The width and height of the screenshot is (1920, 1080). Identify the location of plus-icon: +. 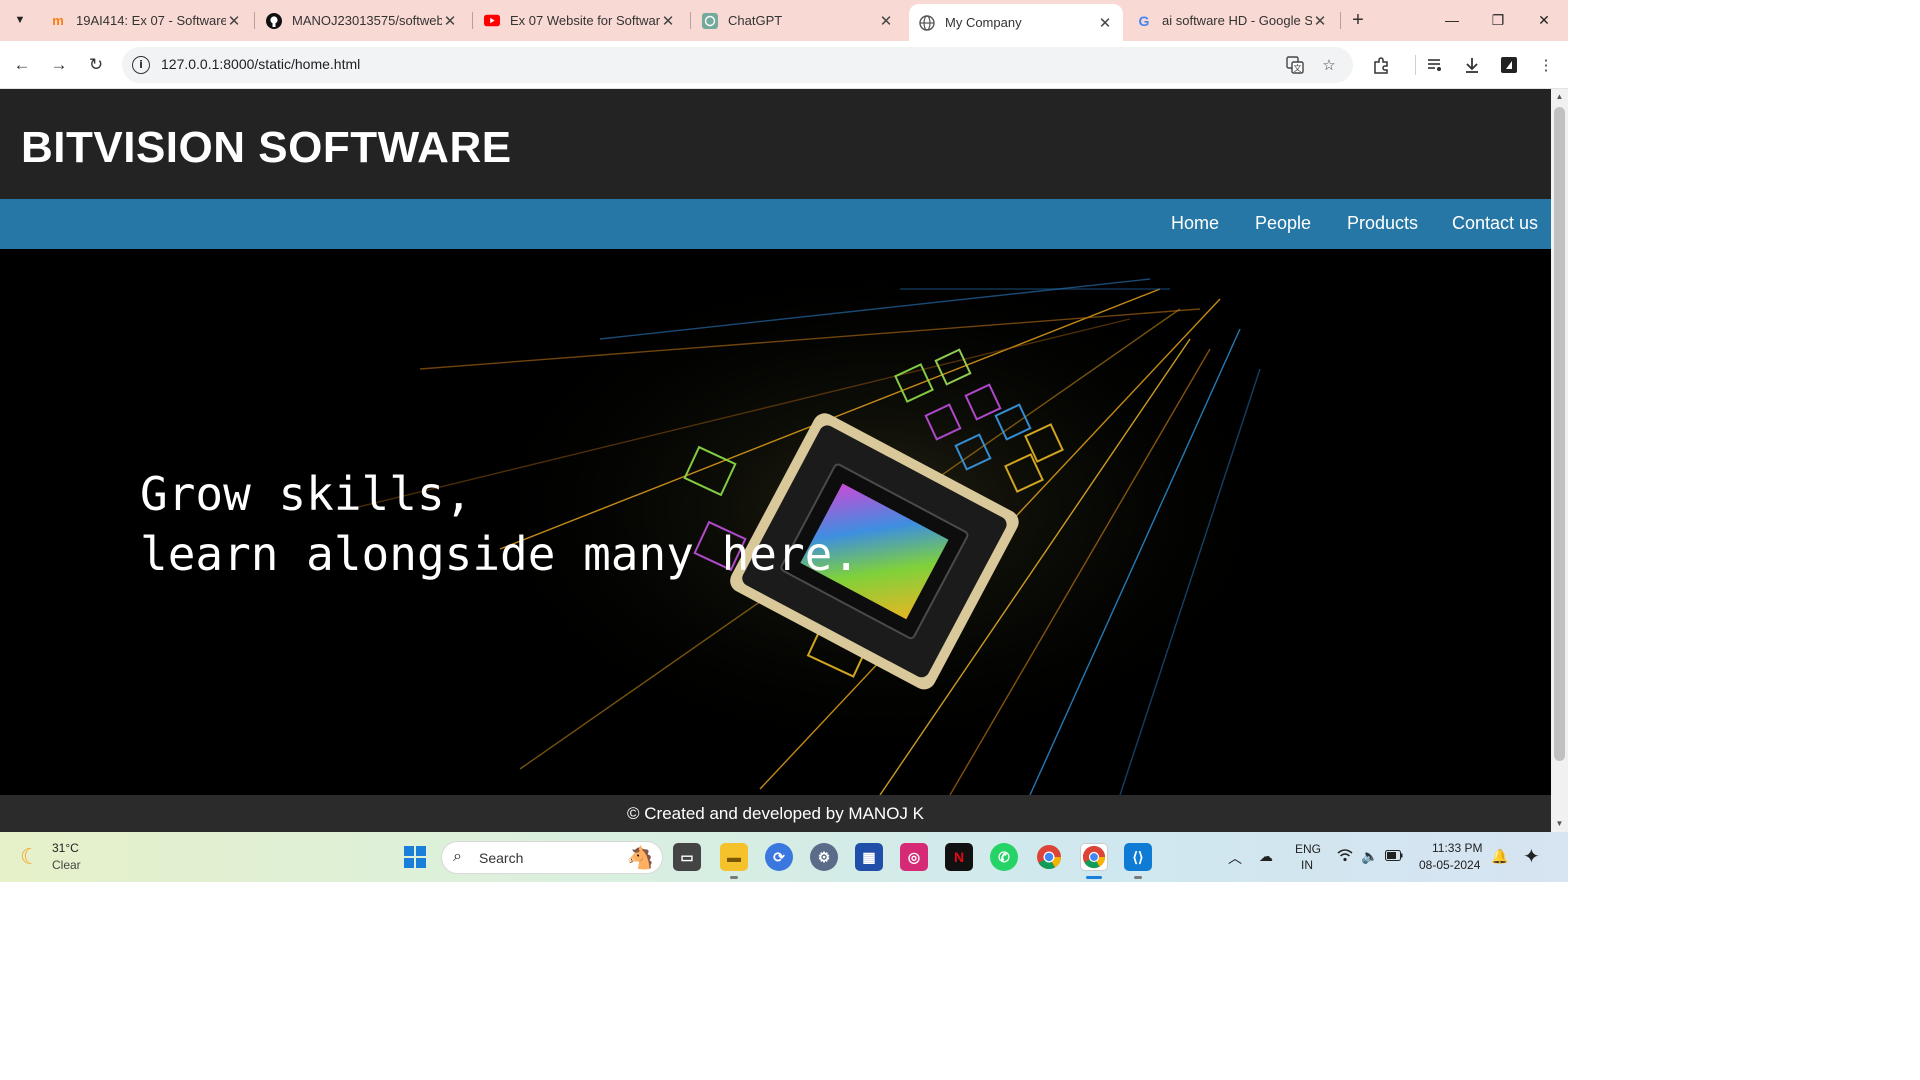
(1358, 19).